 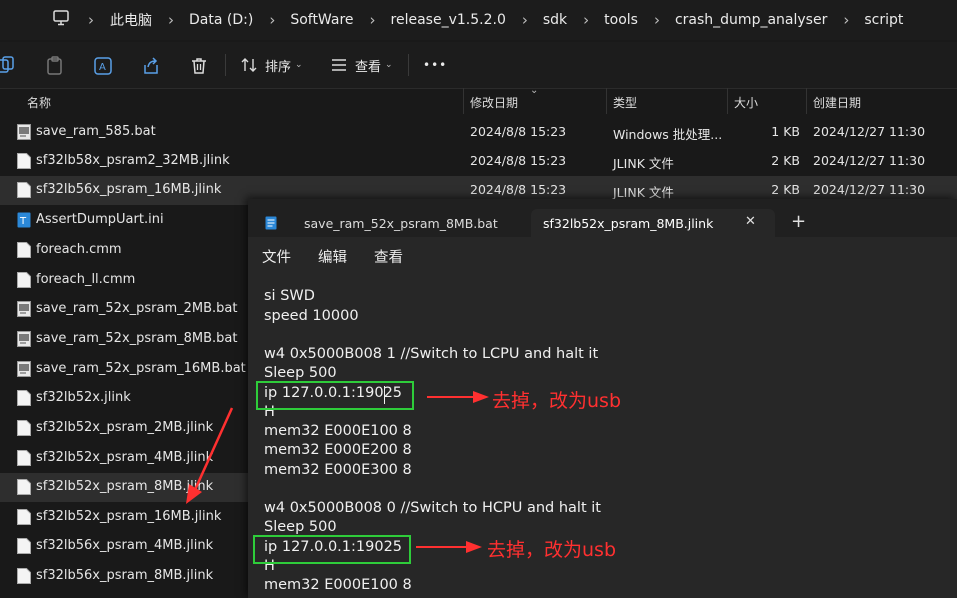 What do you see at coordinates (10, 66) in the screenshot?
I see `copy-icon` at bounding box center [10, 66].